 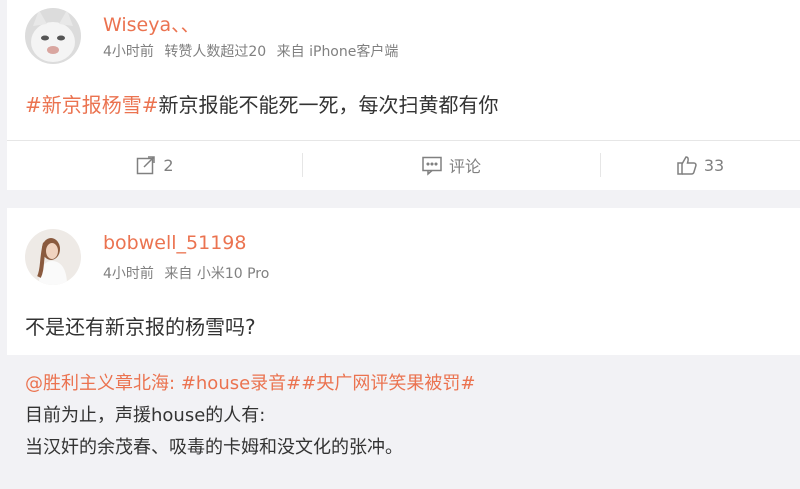 I want to click on like-icon, so click(x=687, y=165).